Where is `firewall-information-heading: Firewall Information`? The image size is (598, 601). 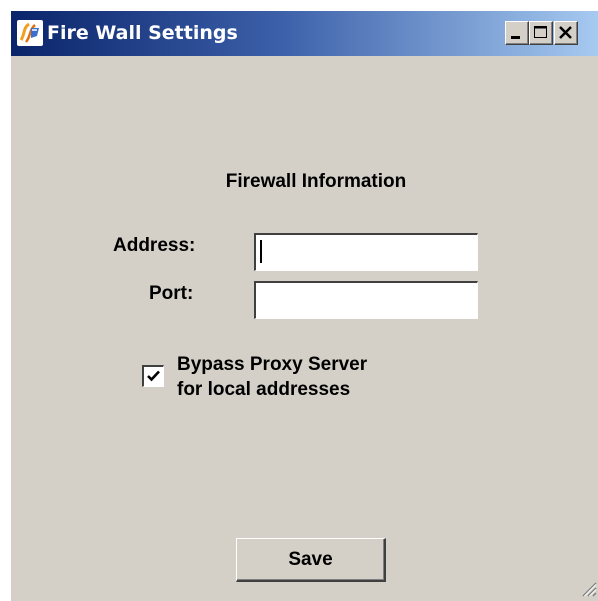
firewall-information-heading: Firewall Information is located at coordinates (316, 181).